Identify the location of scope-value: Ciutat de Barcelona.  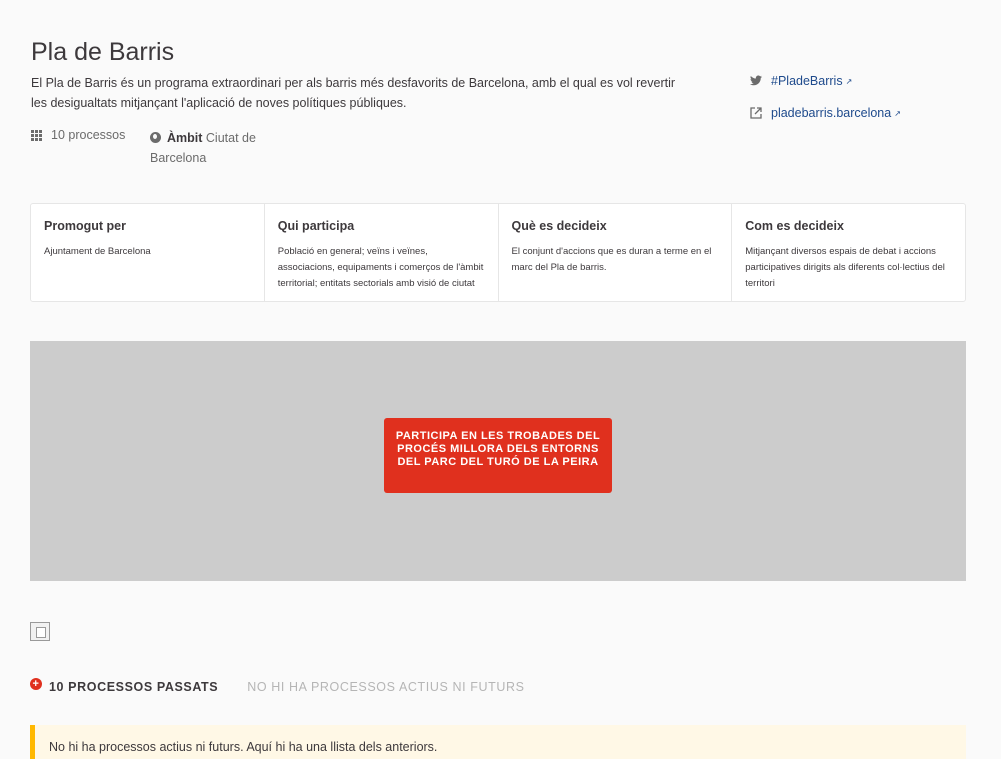
(203, 148).